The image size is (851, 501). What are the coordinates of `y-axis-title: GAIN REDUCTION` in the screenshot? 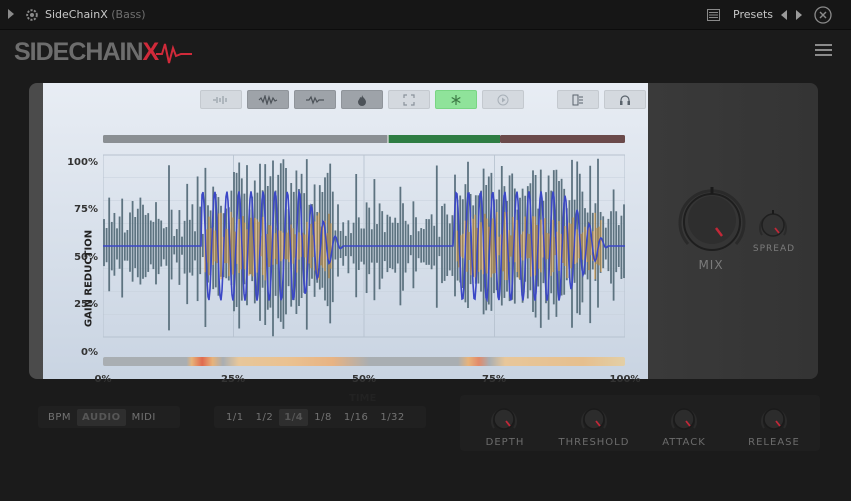 It's located at (89, 278).